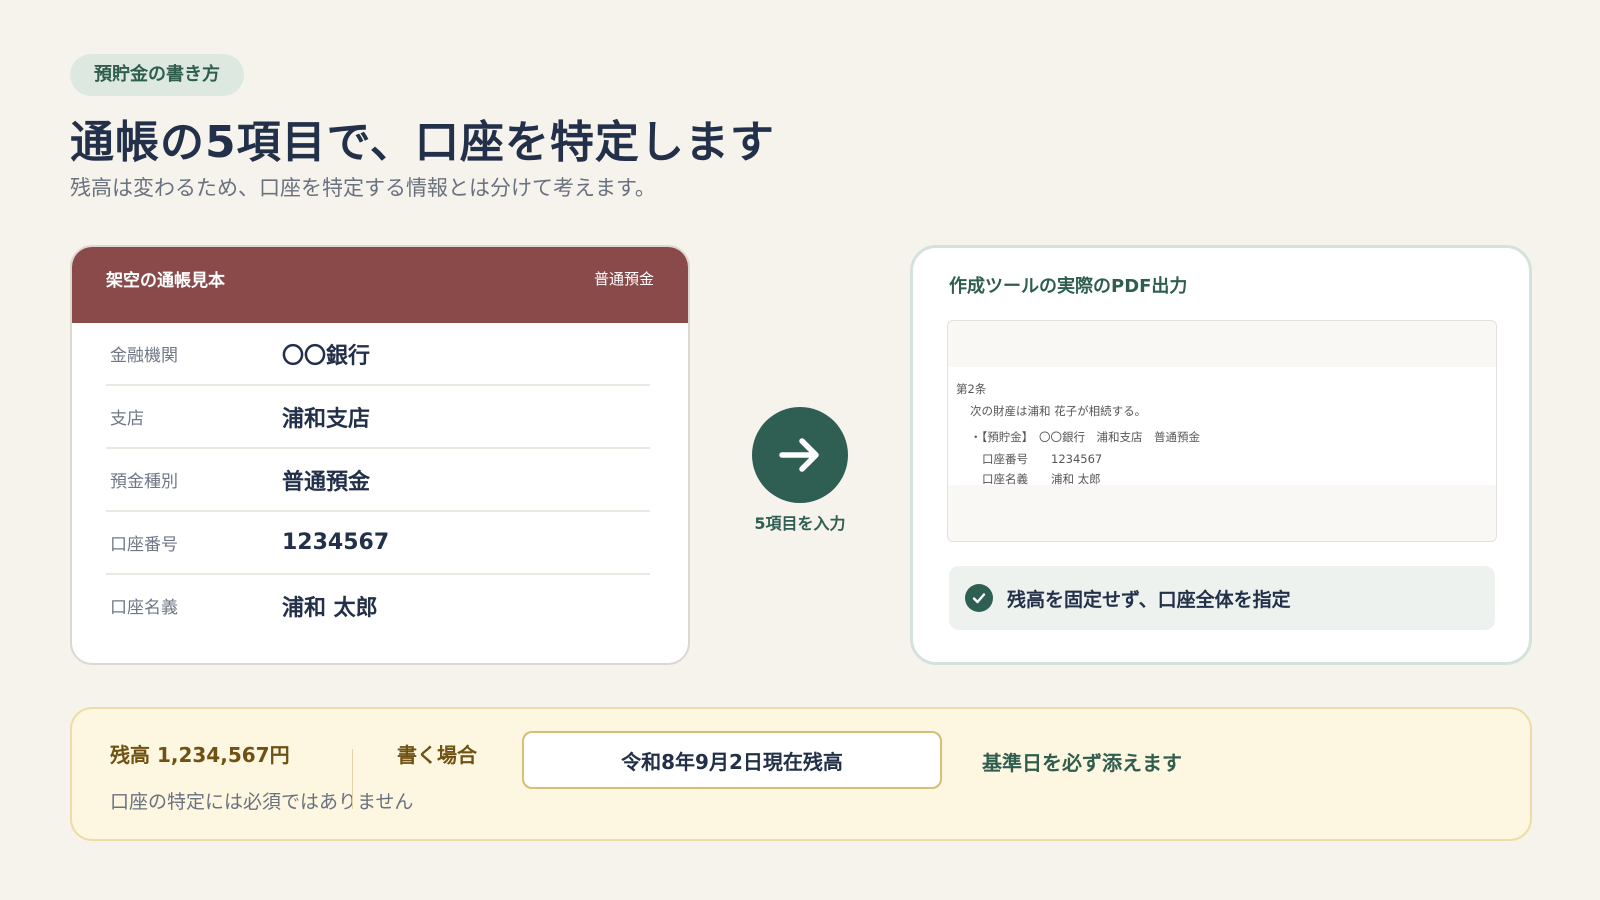  Describe the element at coordinates (422, 142) in the screenshot. I see `page-title: 通帳の5項目で、口座を特定します` at that location.